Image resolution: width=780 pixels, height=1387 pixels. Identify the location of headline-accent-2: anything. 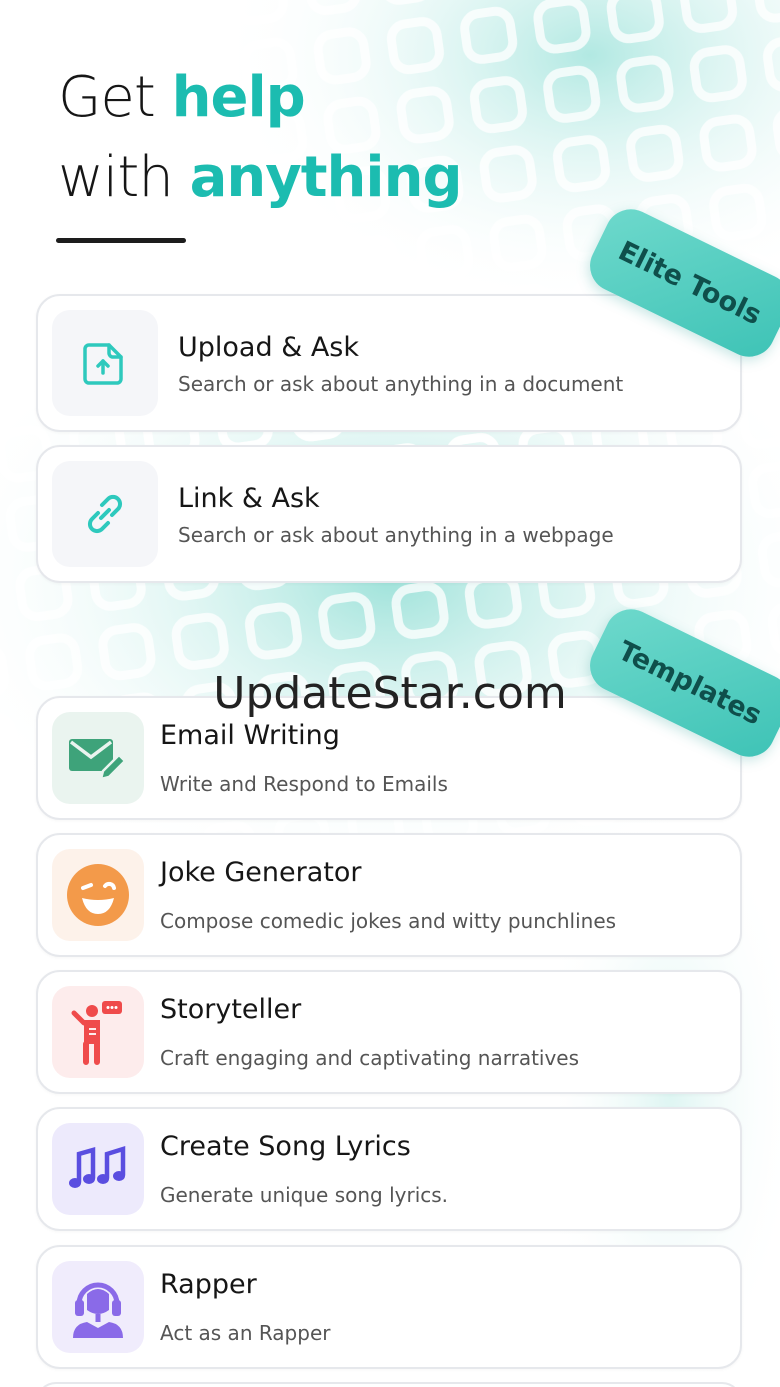
(326, 177).